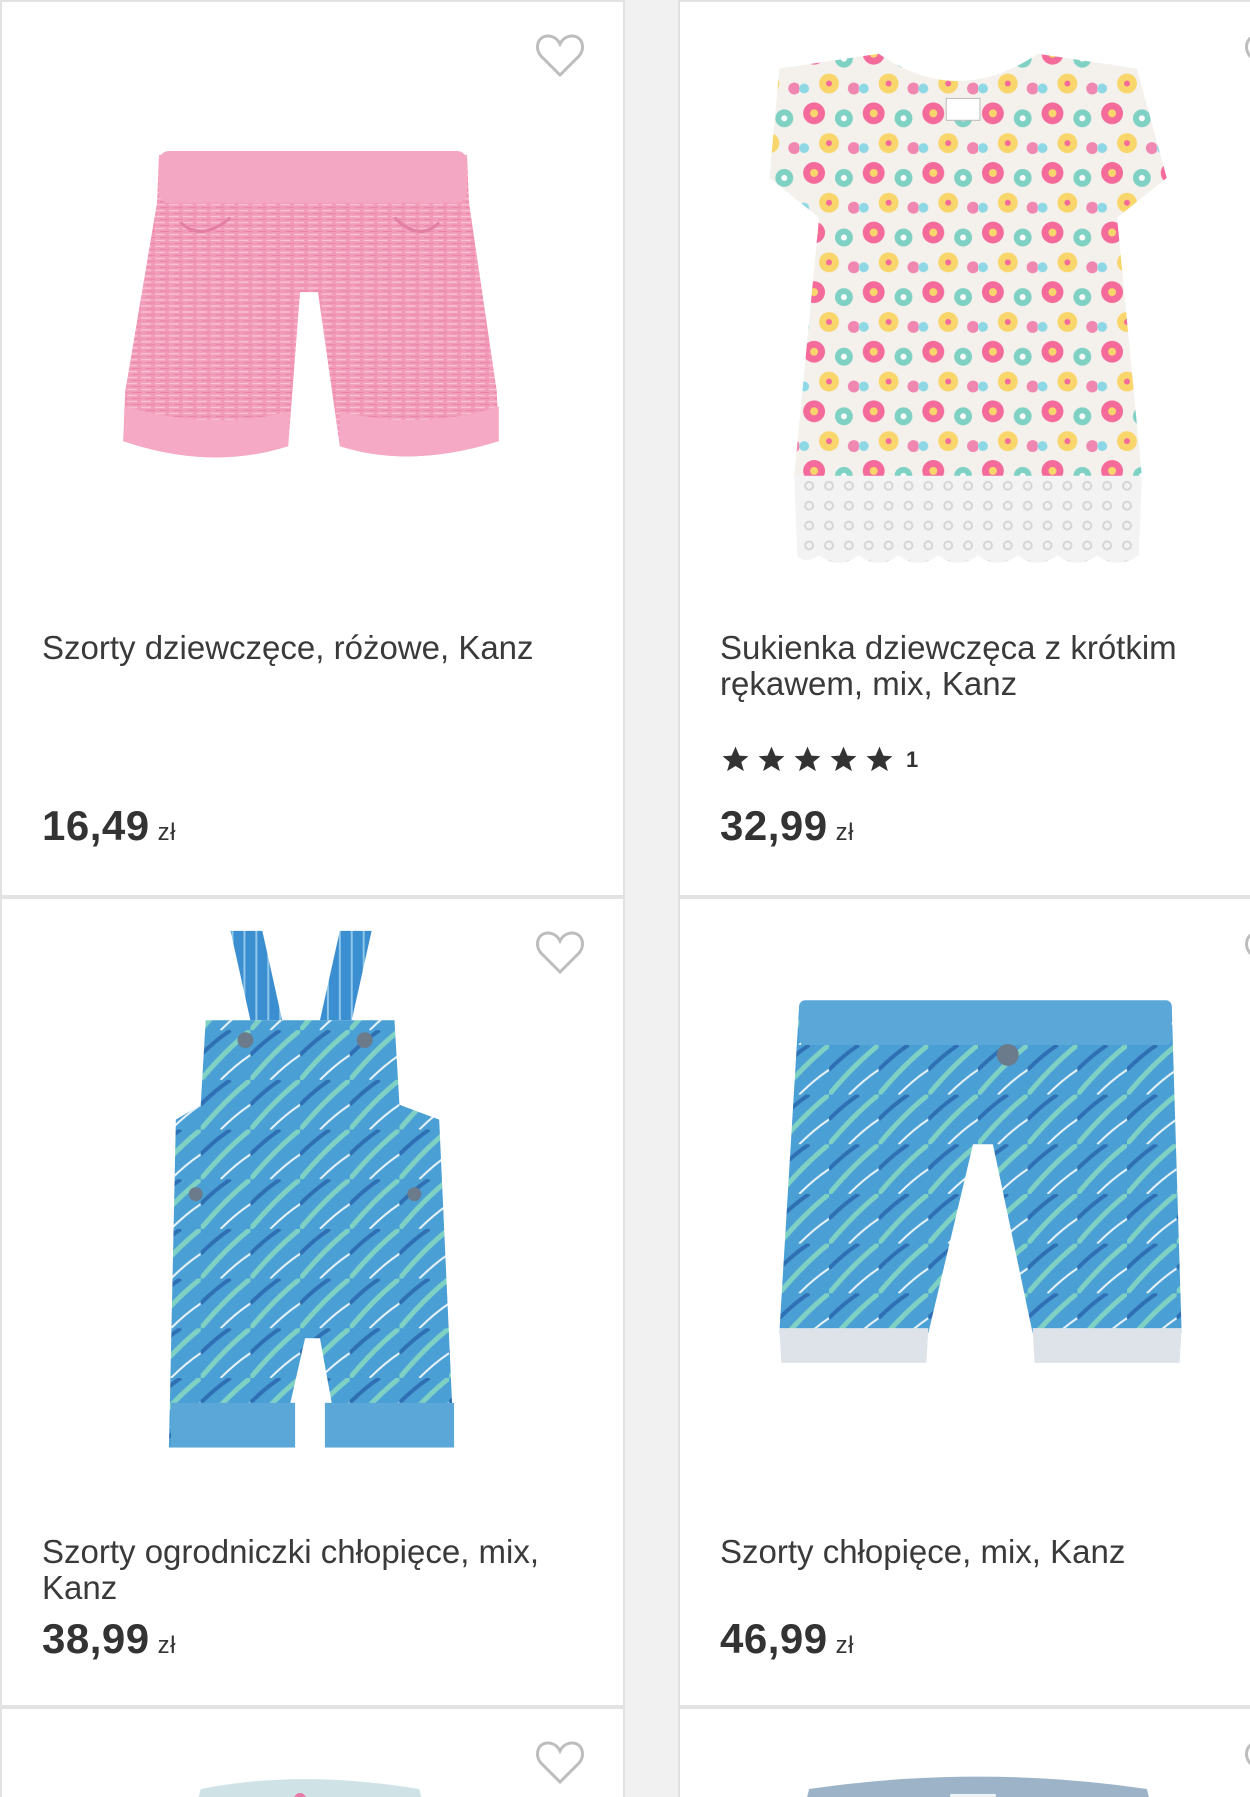 The width and height of the screenshot is (1250, 1797). I want to click on rating: 1, so click(819, 759).